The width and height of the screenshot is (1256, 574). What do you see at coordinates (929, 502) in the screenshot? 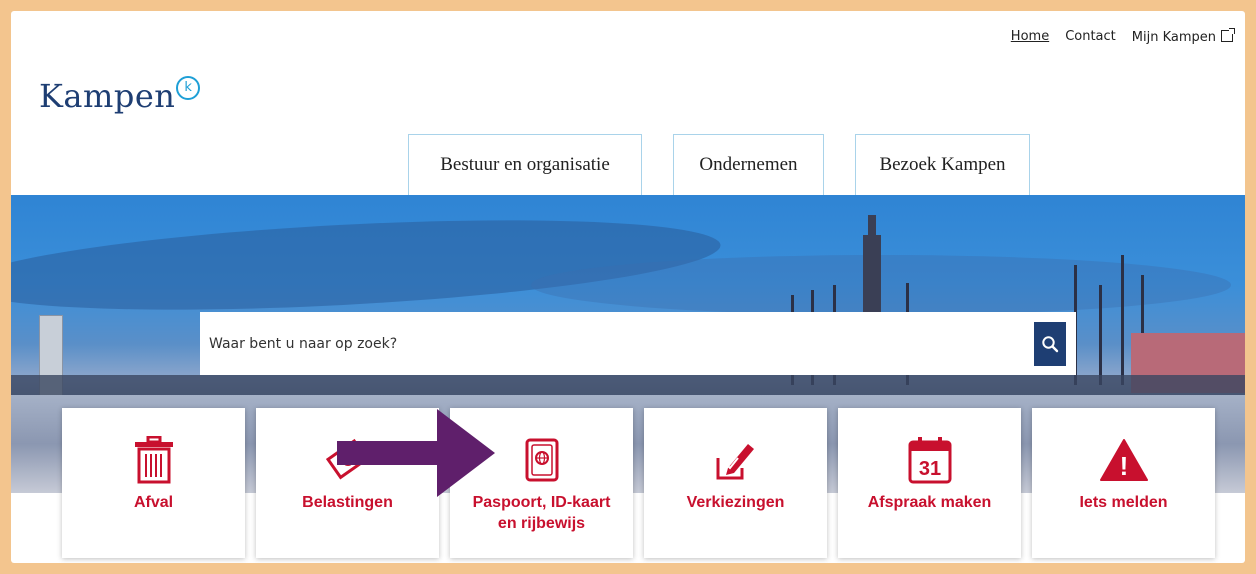
I see `card-label: Afspraak maken` at bounding box center [929, 502].